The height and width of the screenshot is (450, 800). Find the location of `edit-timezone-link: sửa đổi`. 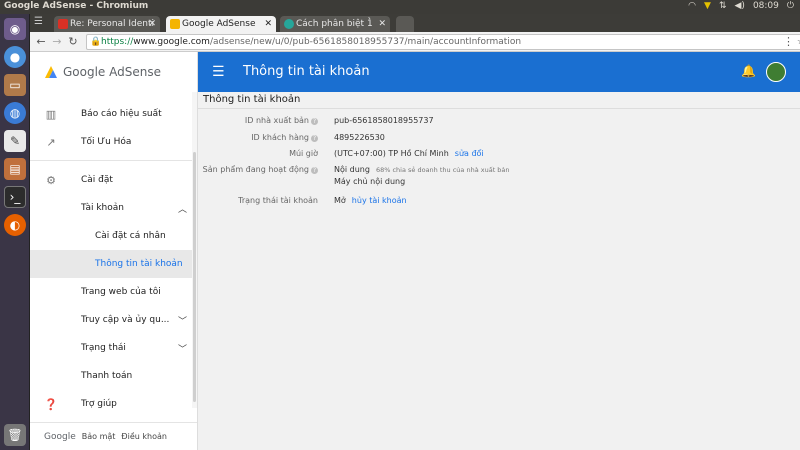

edit-timezone-link: sửa đổi is located at coordinates (469, 153).